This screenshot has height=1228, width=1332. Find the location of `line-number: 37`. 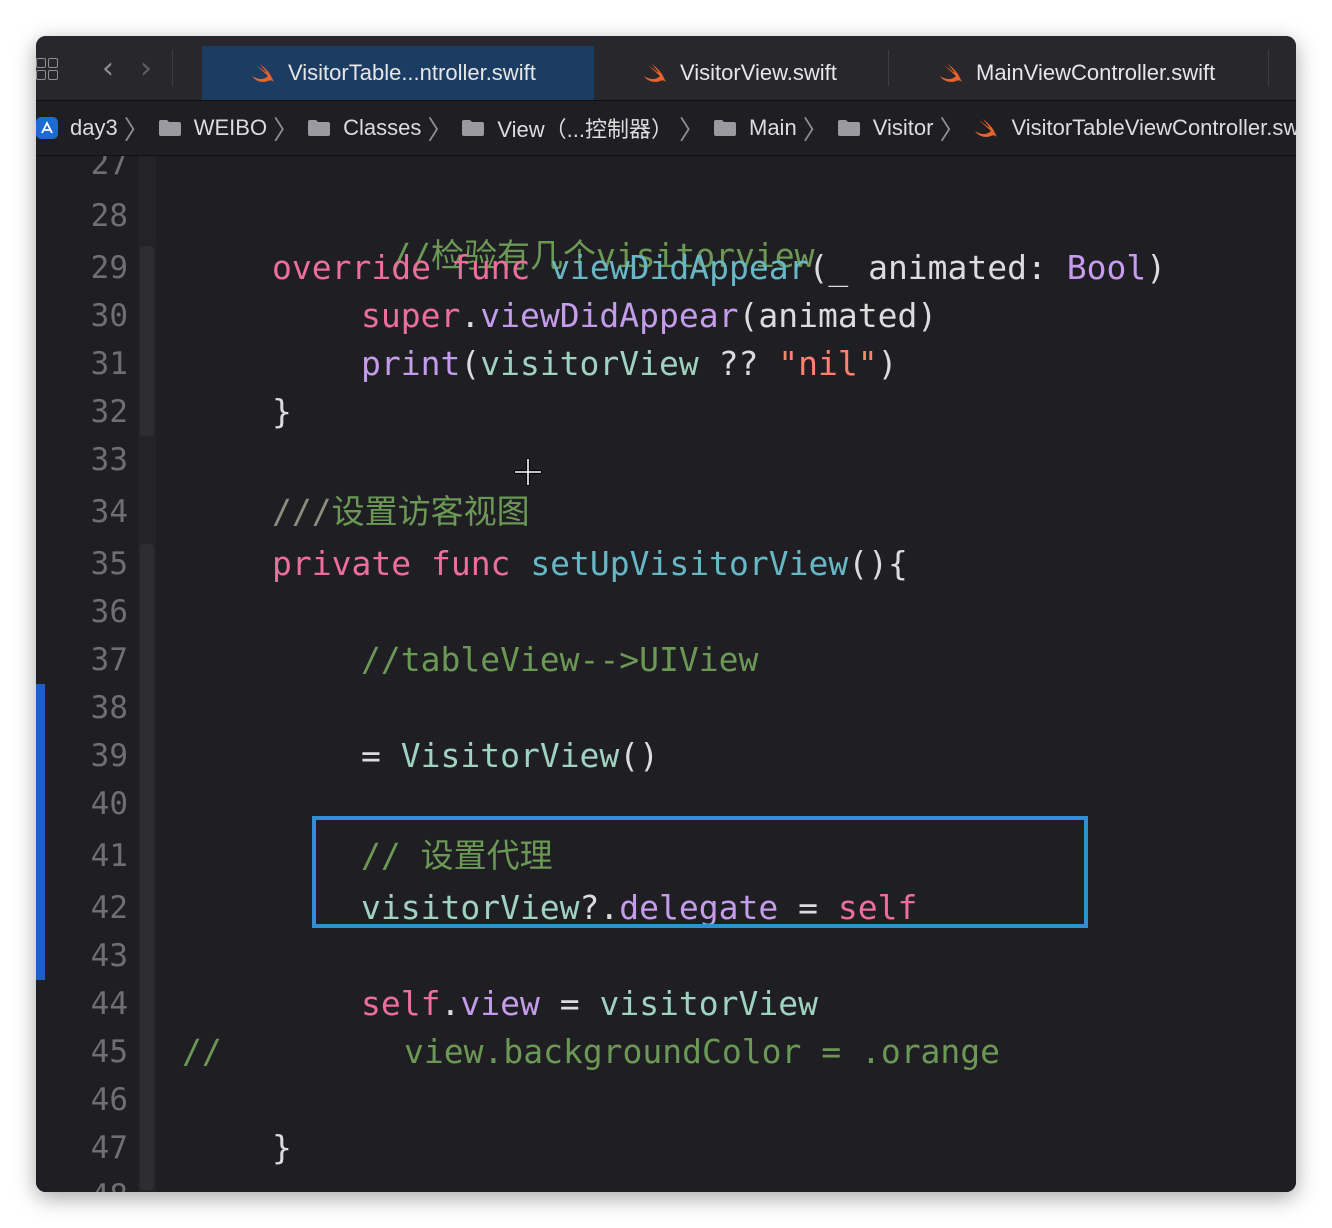

line-number: 37 is located at coordinates (109, 660).